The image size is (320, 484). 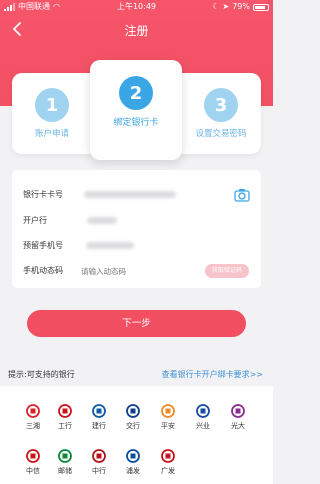 What do you see at coordinates (110, 245) in the screenshot?
I see `phone-value` at bounding box center [110, 245].